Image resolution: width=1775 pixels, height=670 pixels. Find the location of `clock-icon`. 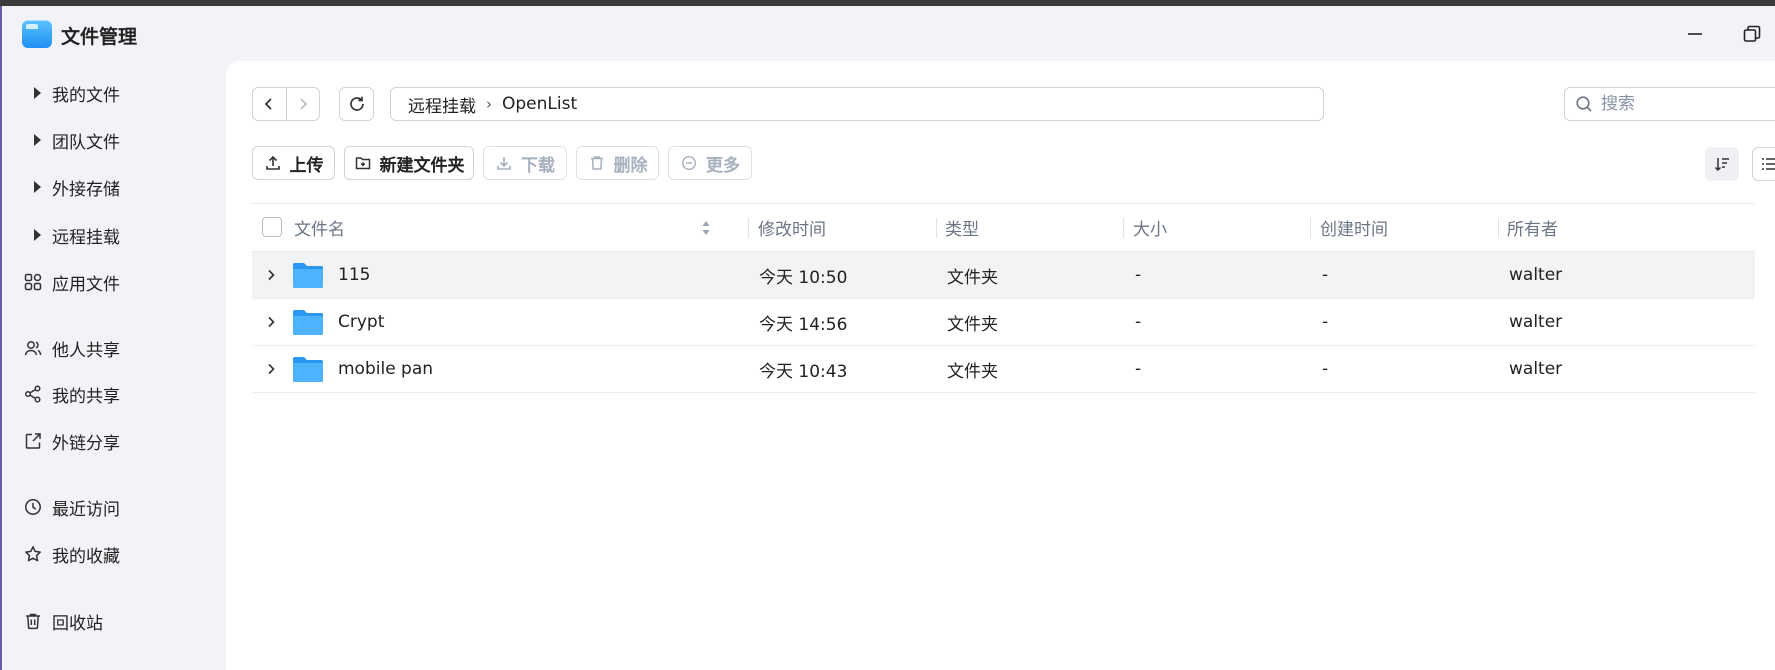

clock-icon is located at coordinates (33, 507).